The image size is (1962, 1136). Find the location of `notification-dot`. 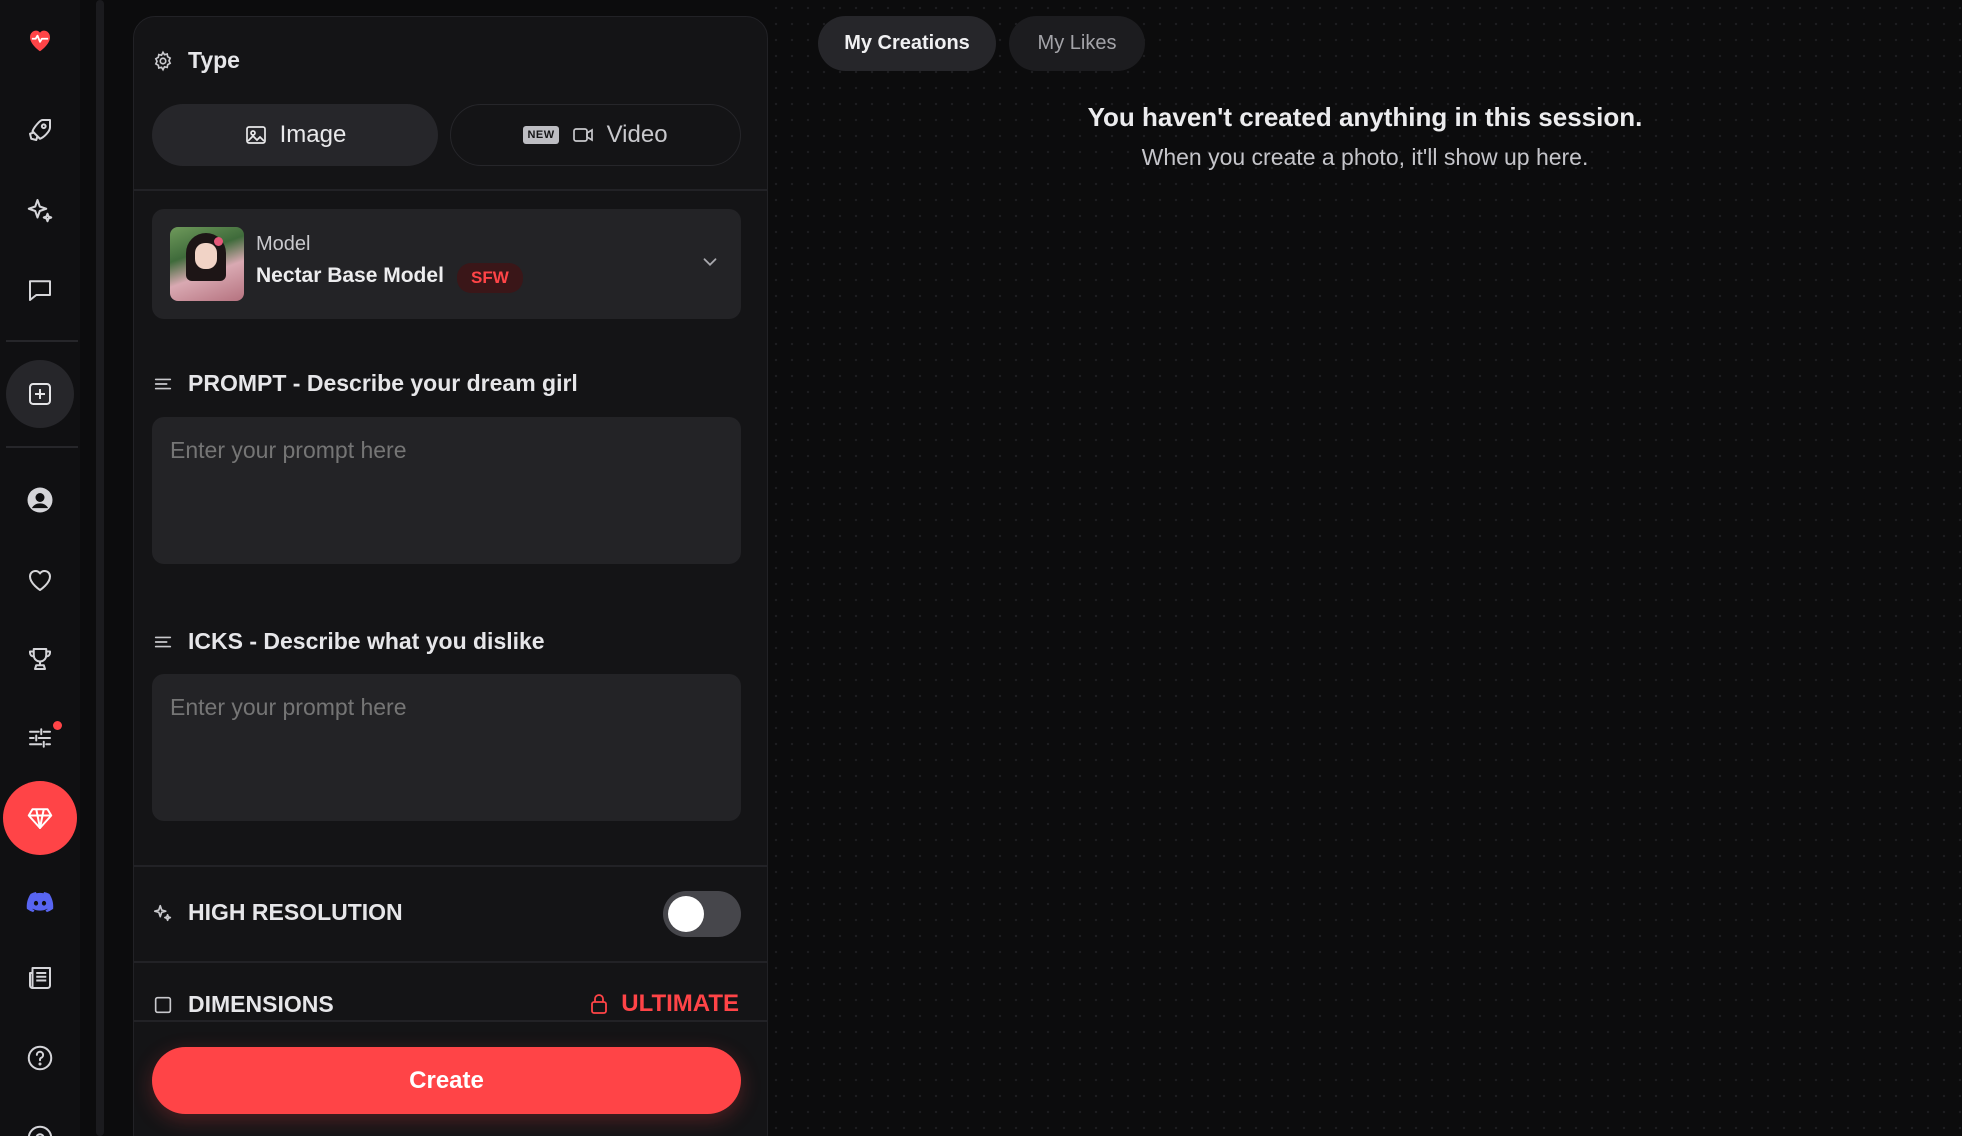

notification-dot is located at coordinates (57, 725).